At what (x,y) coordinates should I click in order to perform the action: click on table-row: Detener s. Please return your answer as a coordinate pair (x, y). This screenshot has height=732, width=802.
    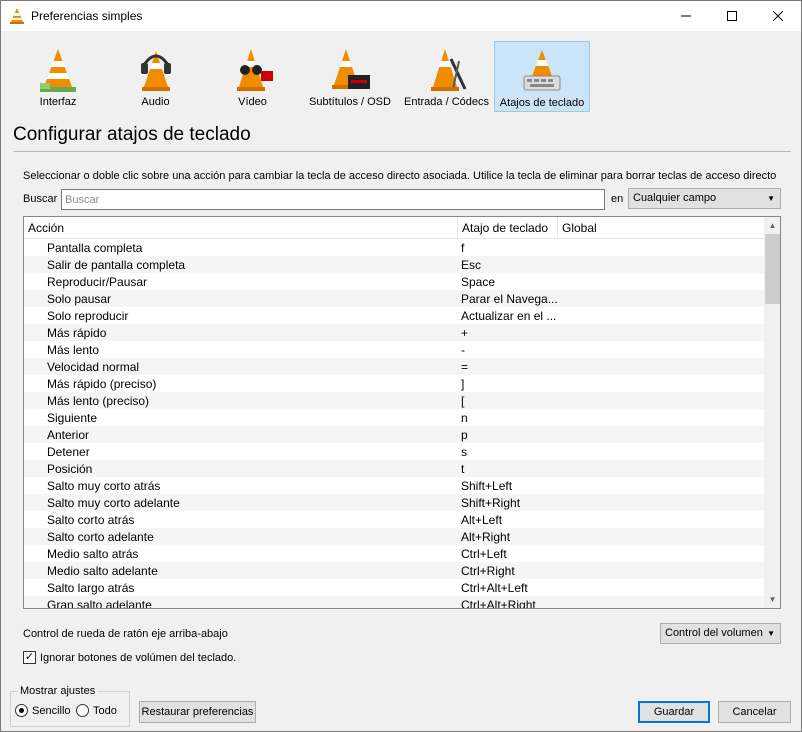
    Looking at the image, I should click on (394, 451).